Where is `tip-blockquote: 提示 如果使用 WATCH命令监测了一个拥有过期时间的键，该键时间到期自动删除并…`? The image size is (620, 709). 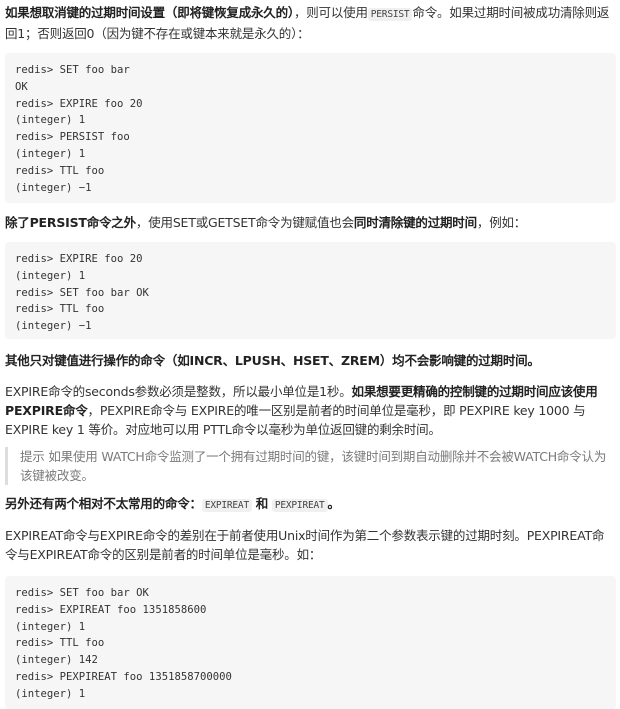
tip-blockquote: 提示 如果使用 WATCH命令监测了一个拥有过期时间的键，该键时间到期自动删除并… is located at coordinates (310, 466).